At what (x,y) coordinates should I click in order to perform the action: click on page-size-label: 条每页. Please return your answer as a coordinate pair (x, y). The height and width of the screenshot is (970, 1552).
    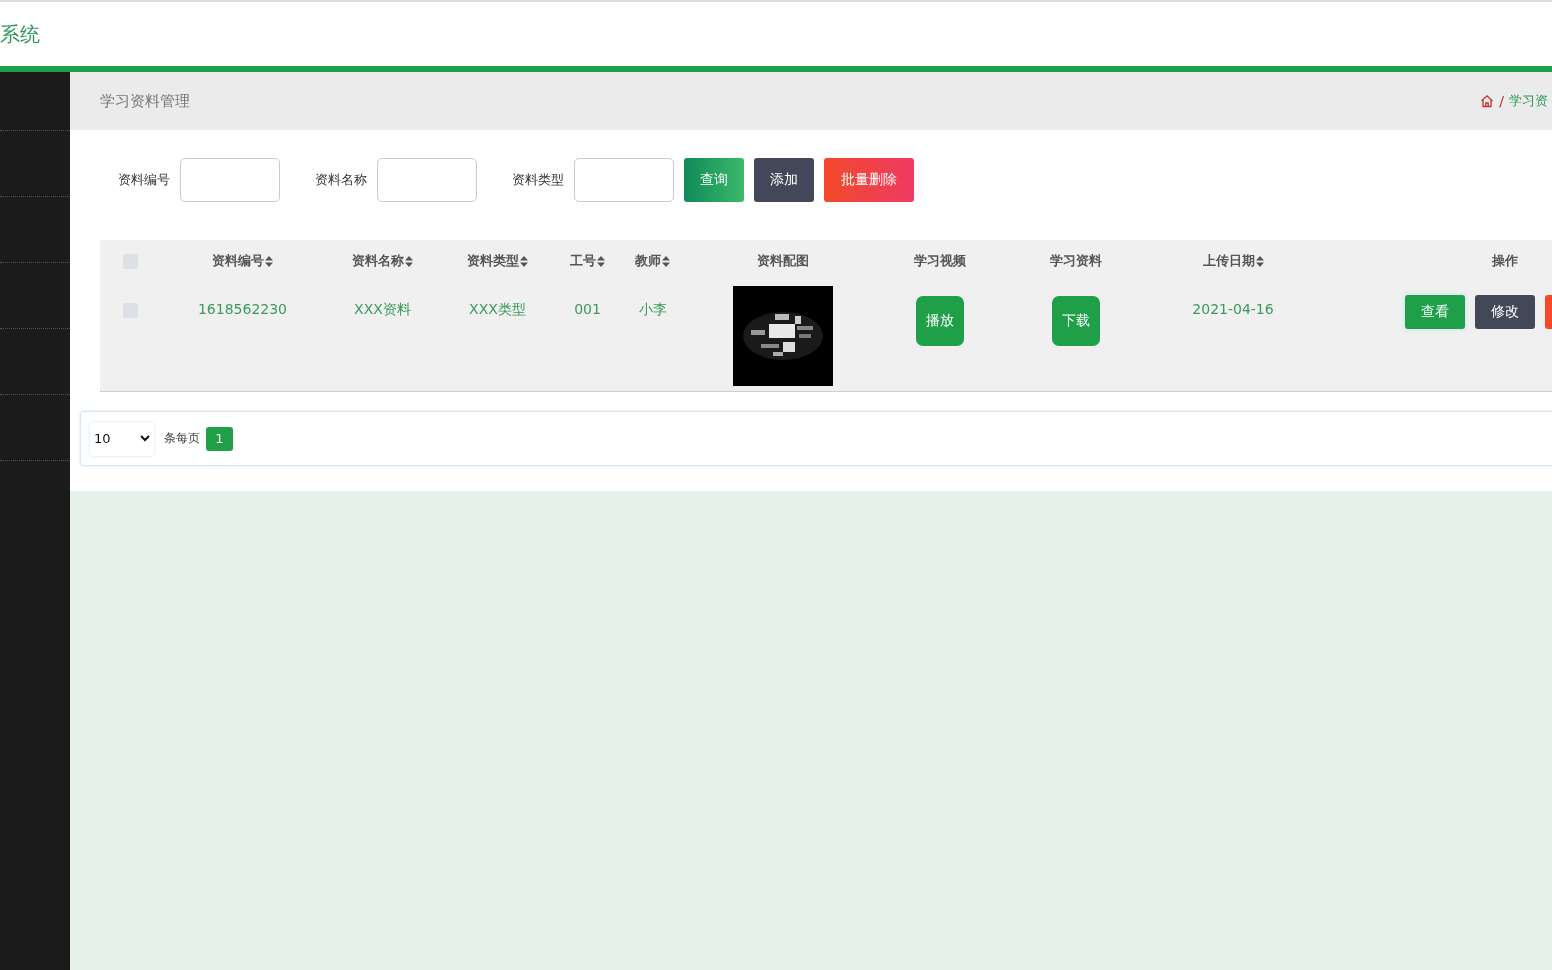
    Looking at the image, I should click on (182, 438).